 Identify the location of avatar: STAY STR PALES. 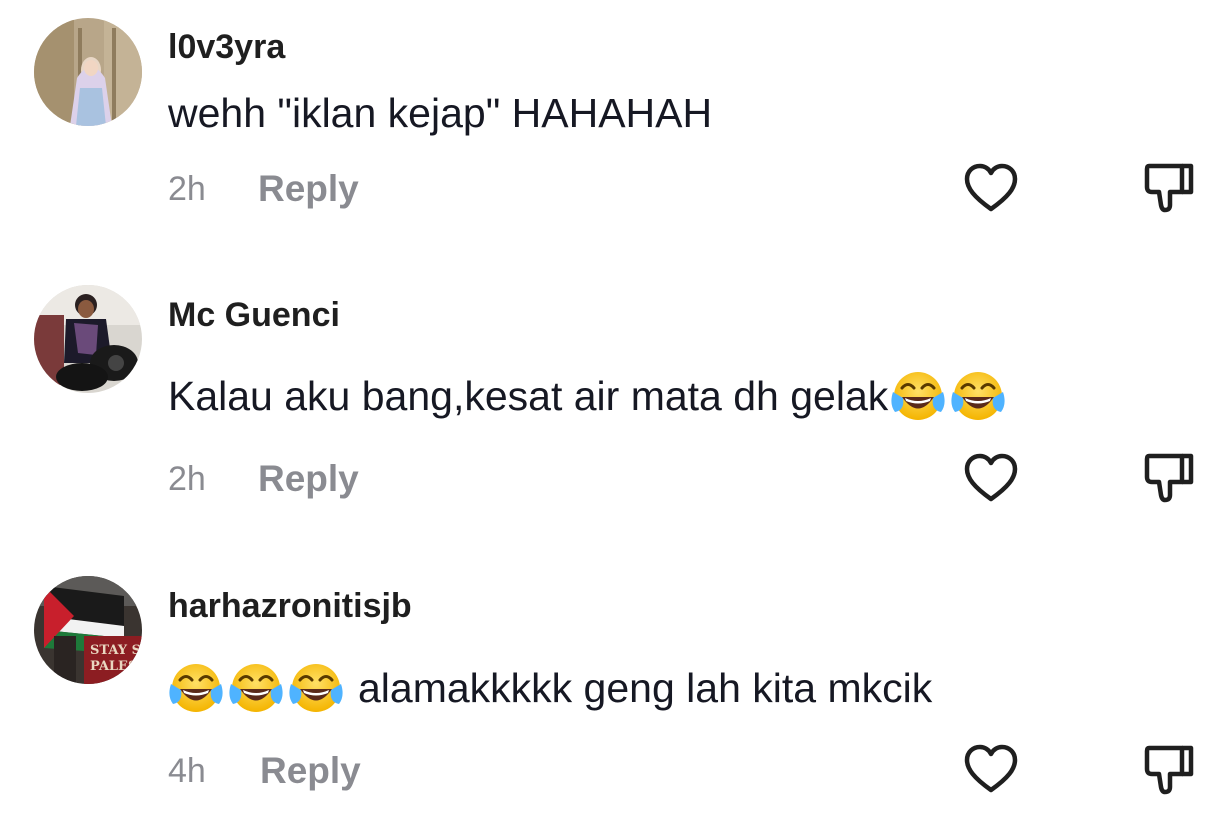
(88, 630).